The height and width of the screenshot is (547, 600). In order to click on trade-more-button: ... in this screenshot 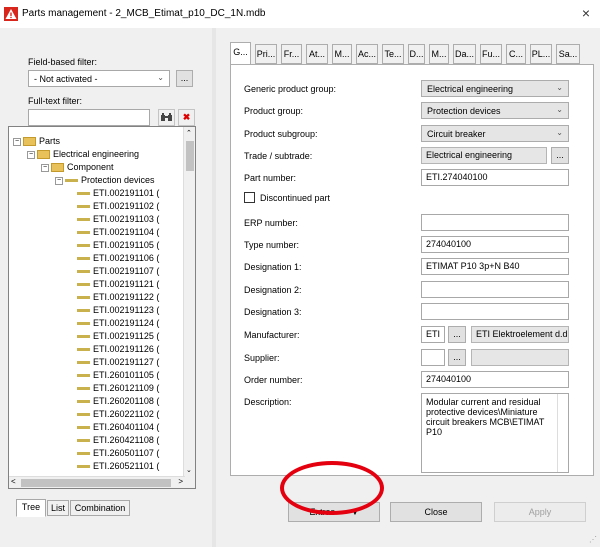, I will do `click(560, 155)`.